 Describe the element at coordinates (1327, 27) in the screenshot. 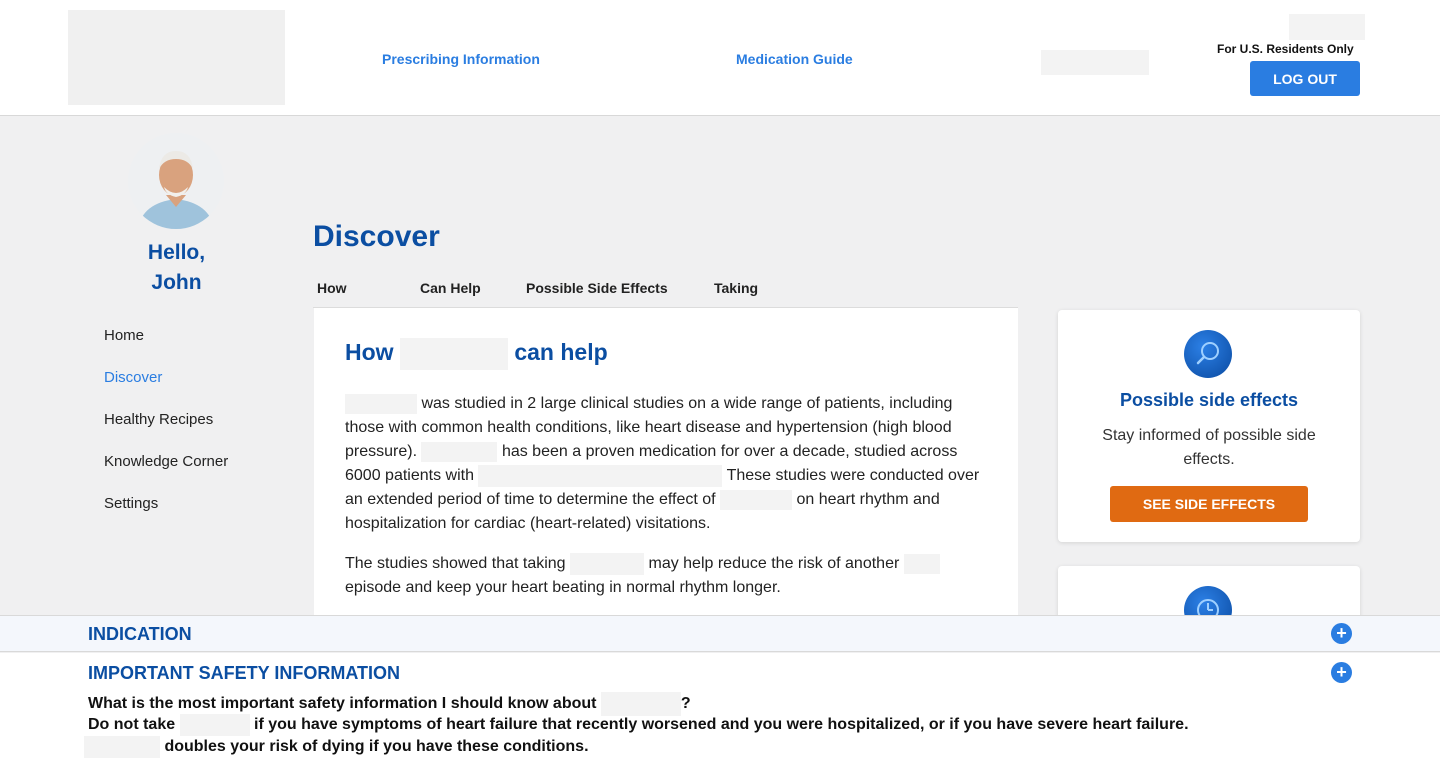

I see `header-redacted-item-top` at that location.